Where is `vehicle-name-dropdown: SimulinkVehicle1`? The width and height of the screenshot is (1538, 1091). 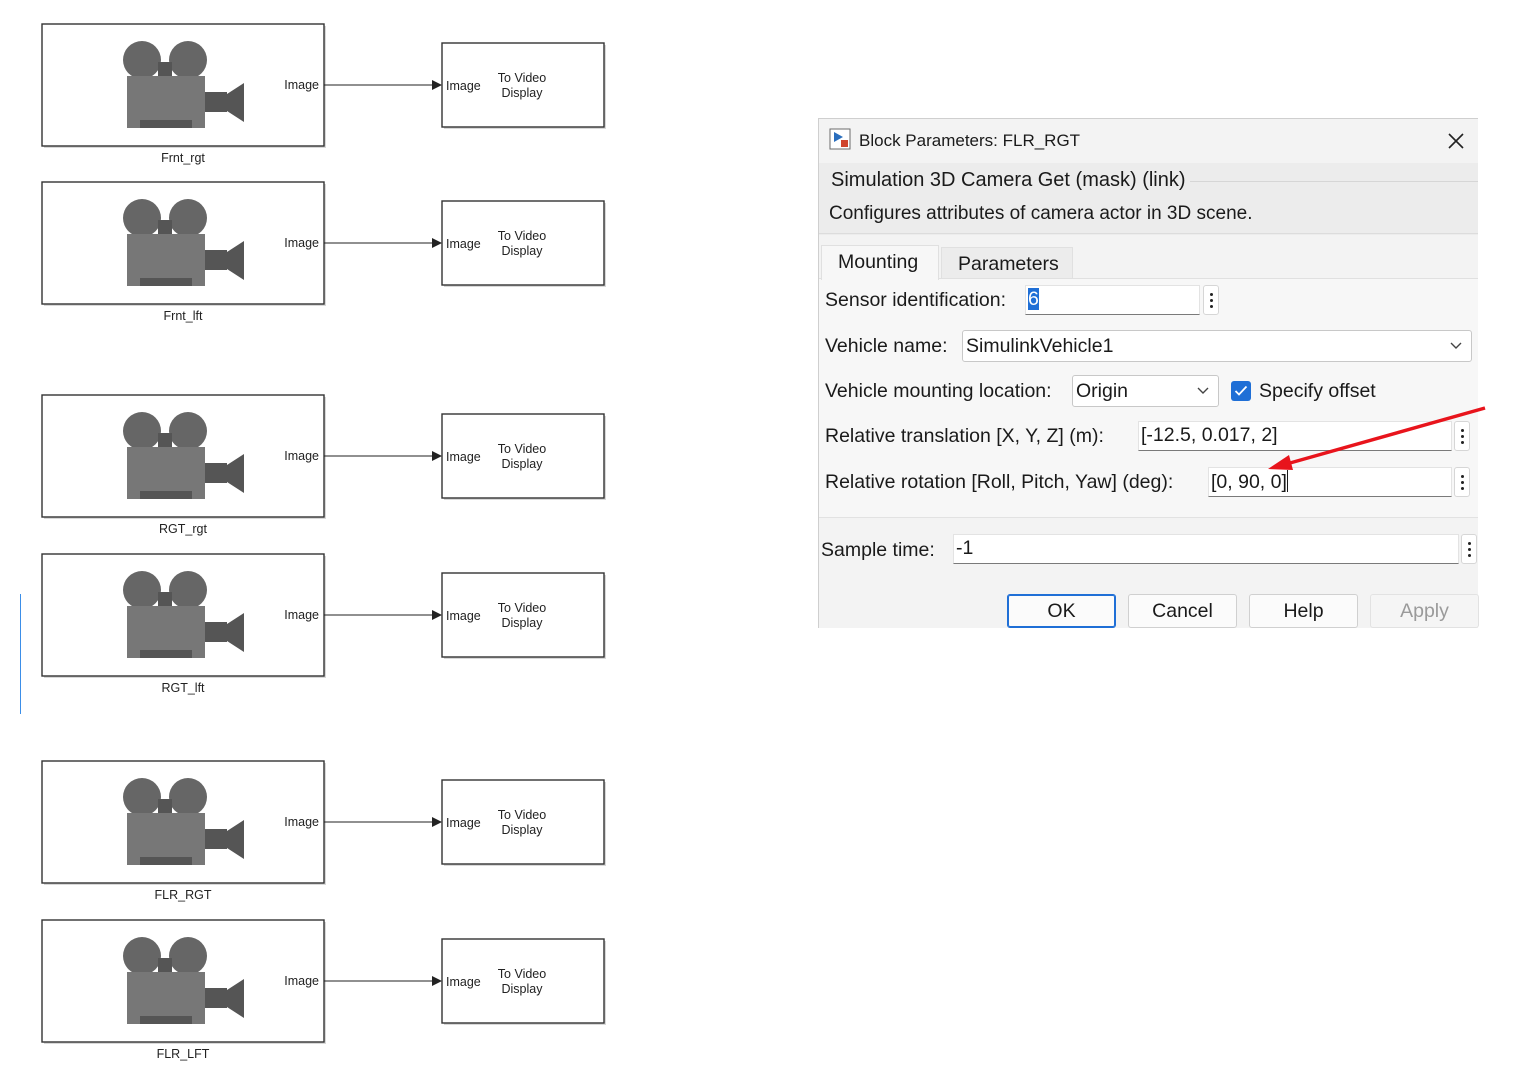
vehicle-name-dropdown: SimulinkVehicle1 is located at coordinates (1217, 346).